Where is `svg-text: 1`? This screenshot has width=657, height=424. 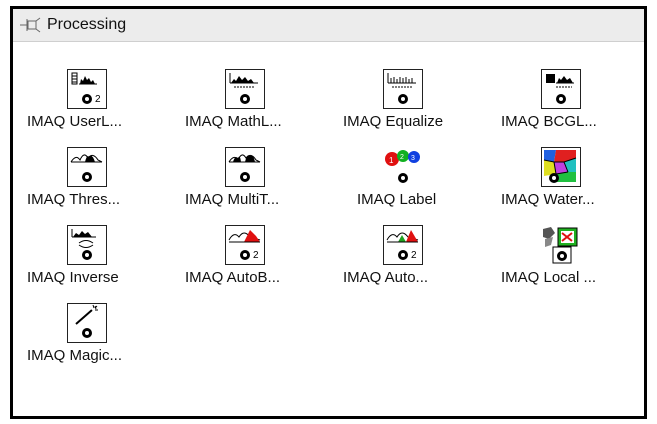
svg-text: 1 is located at coordinates (391, 160).